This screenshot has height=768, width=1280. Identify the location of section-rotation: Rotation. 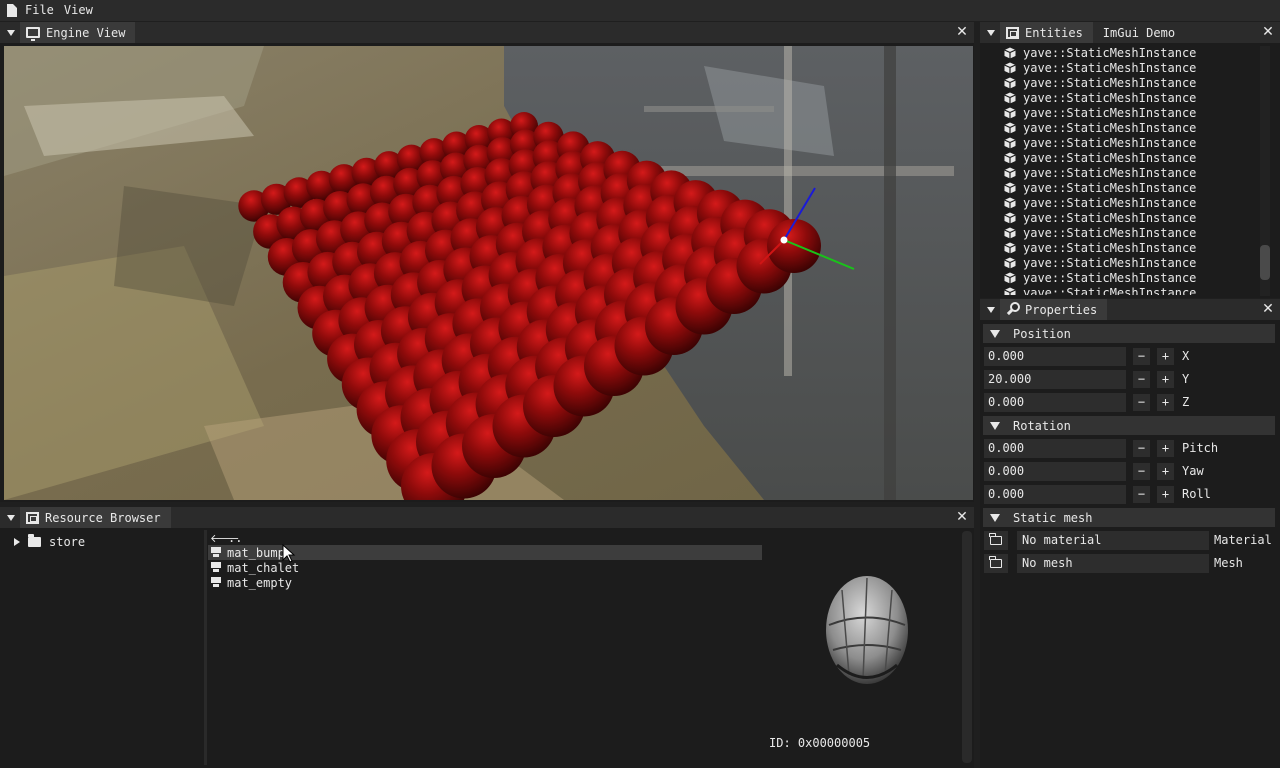
(1129, 425).